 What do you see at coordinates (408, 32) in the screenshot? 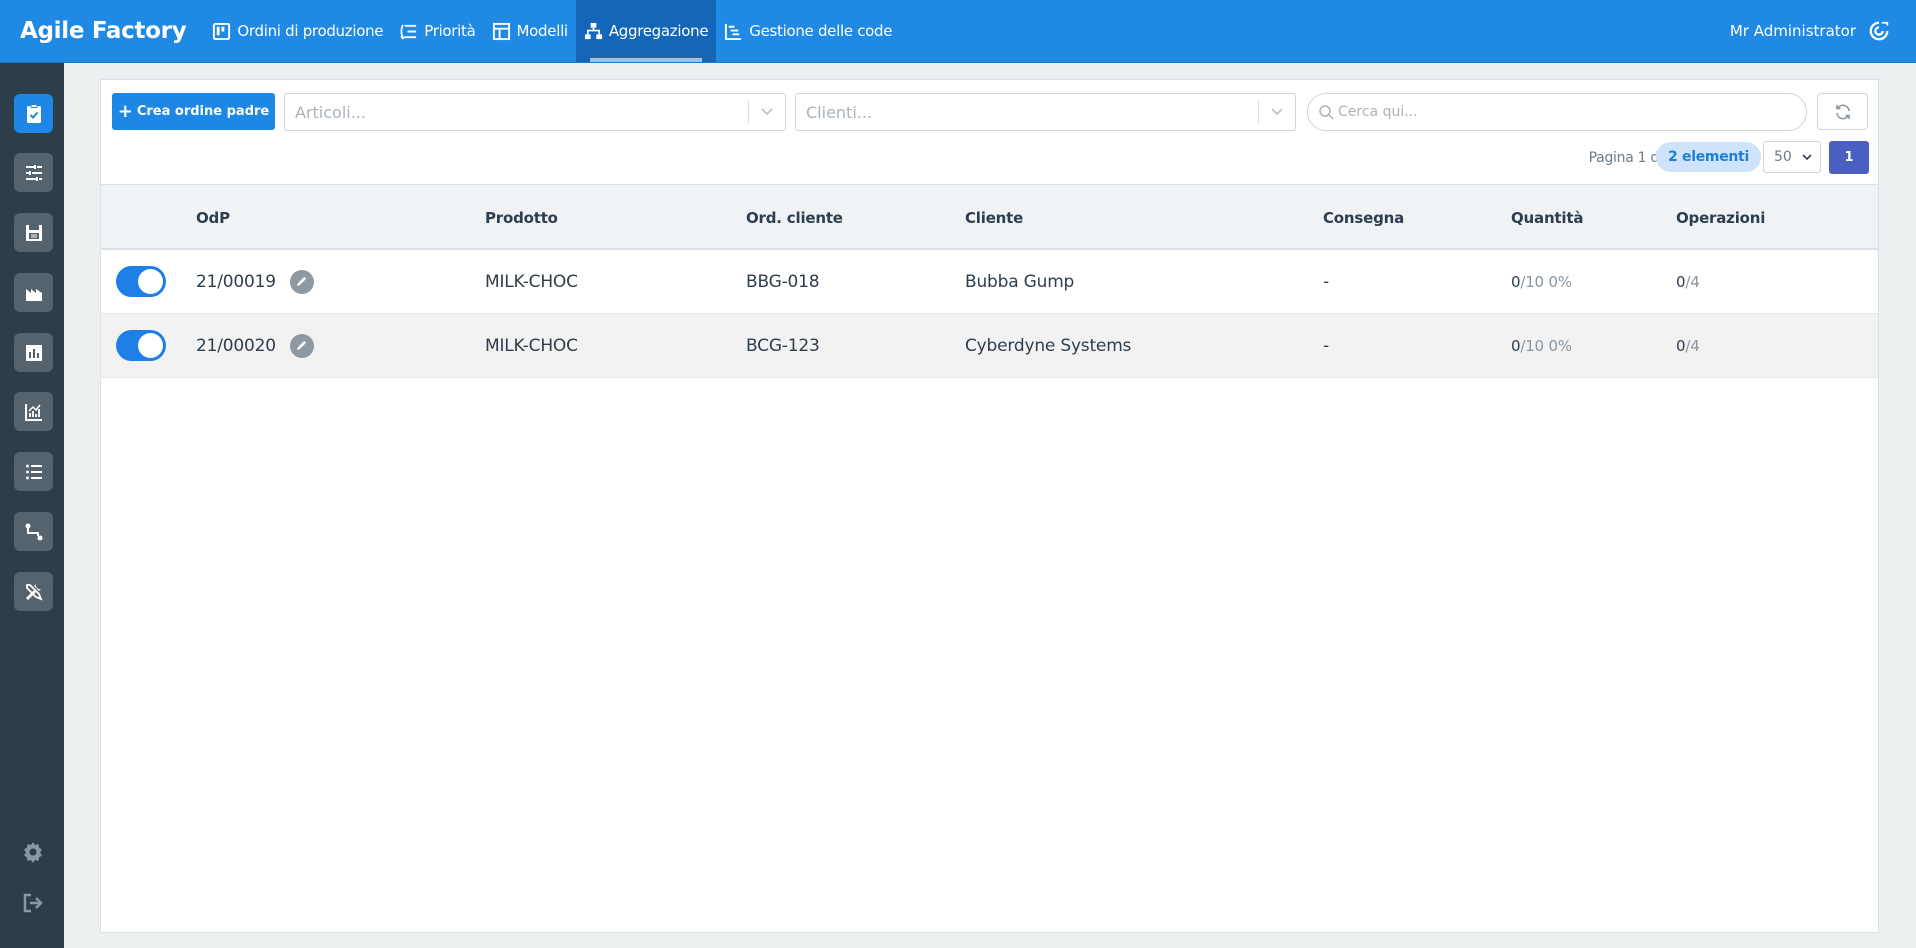
I see `priority-list-icon` at bounding box center [408, 32].